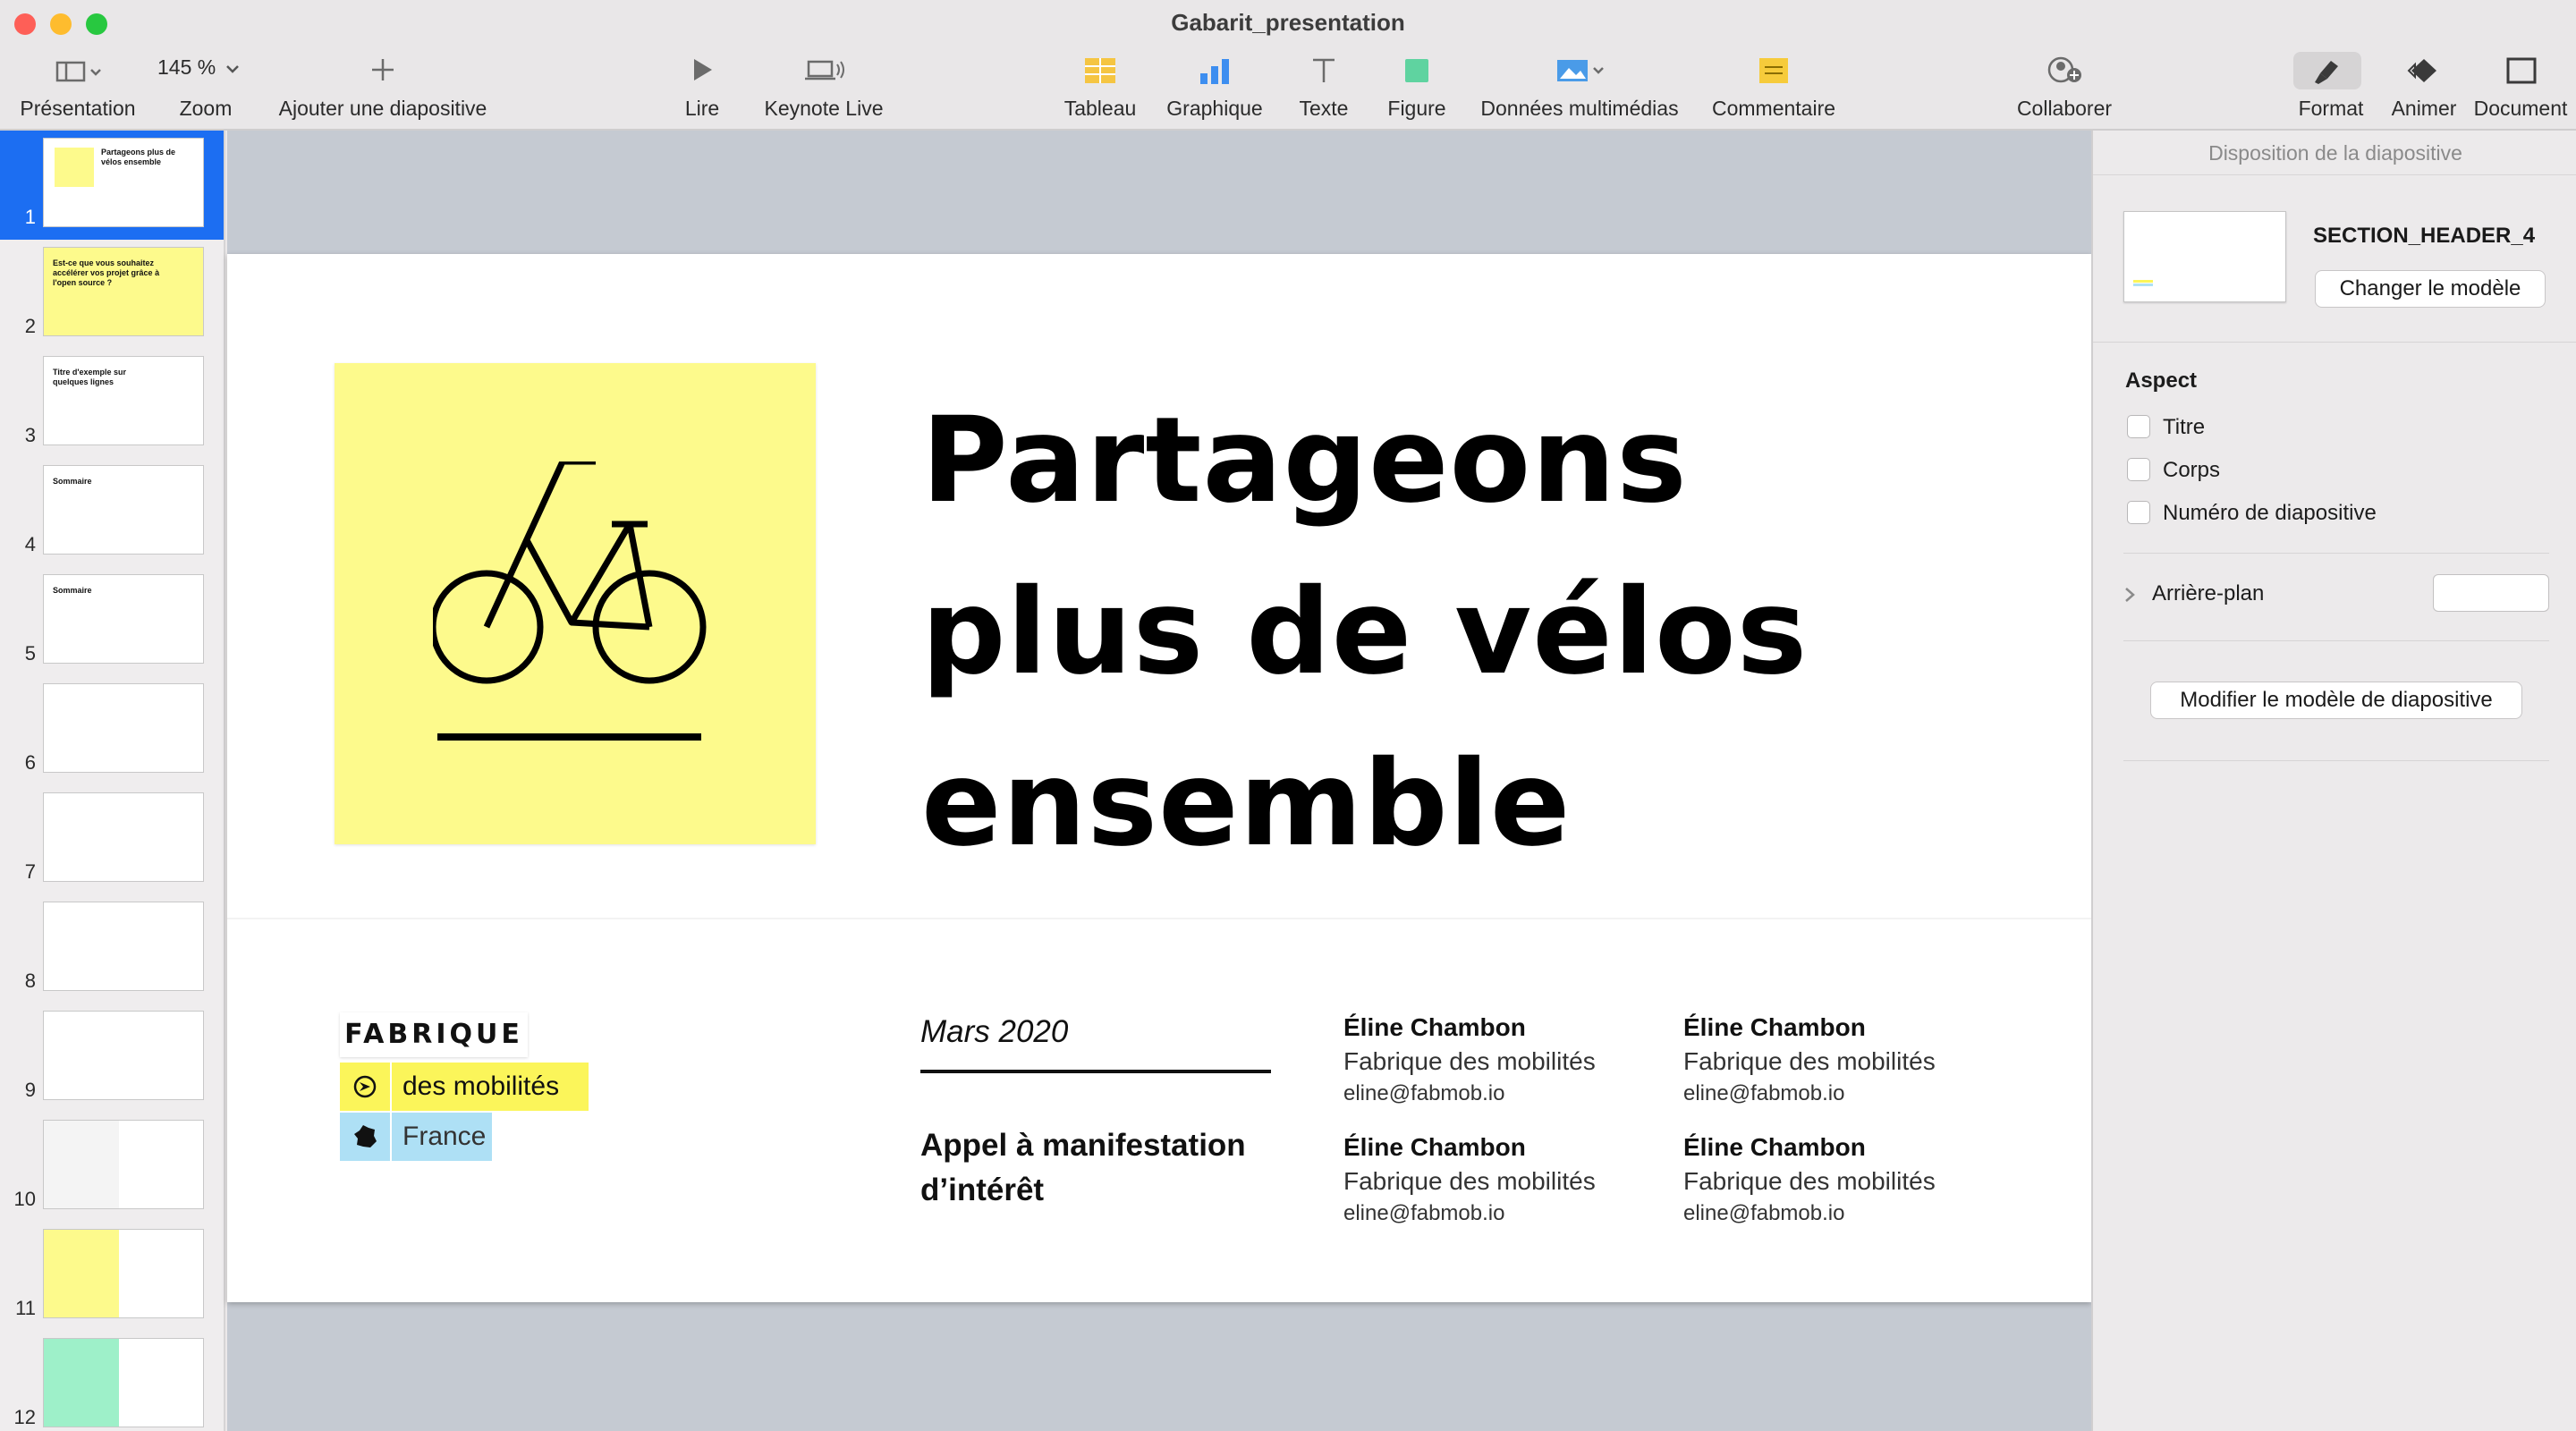 This screenshot has width=2576, height=1431. What do you see at coordinates (2208, 593) in the screenshot?
I see `background-label: Arrière-plan` at bounding box center [2208, 593].